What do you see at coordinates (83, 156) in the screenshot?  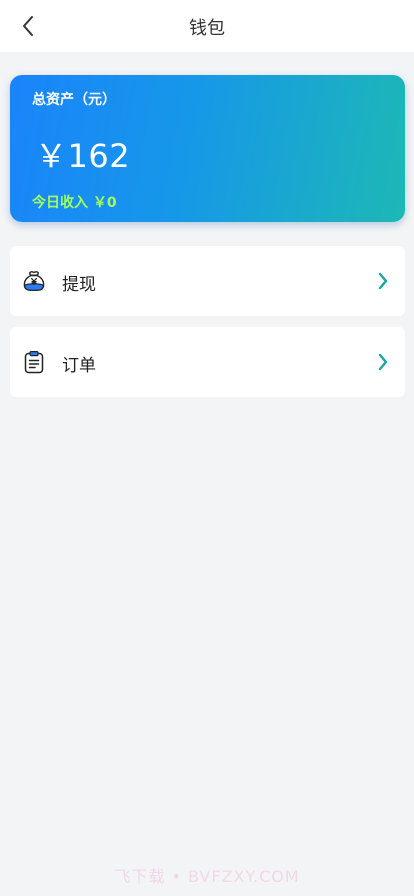 I see `total-assets-amount: ￥162` at bounding box center [83, 156].